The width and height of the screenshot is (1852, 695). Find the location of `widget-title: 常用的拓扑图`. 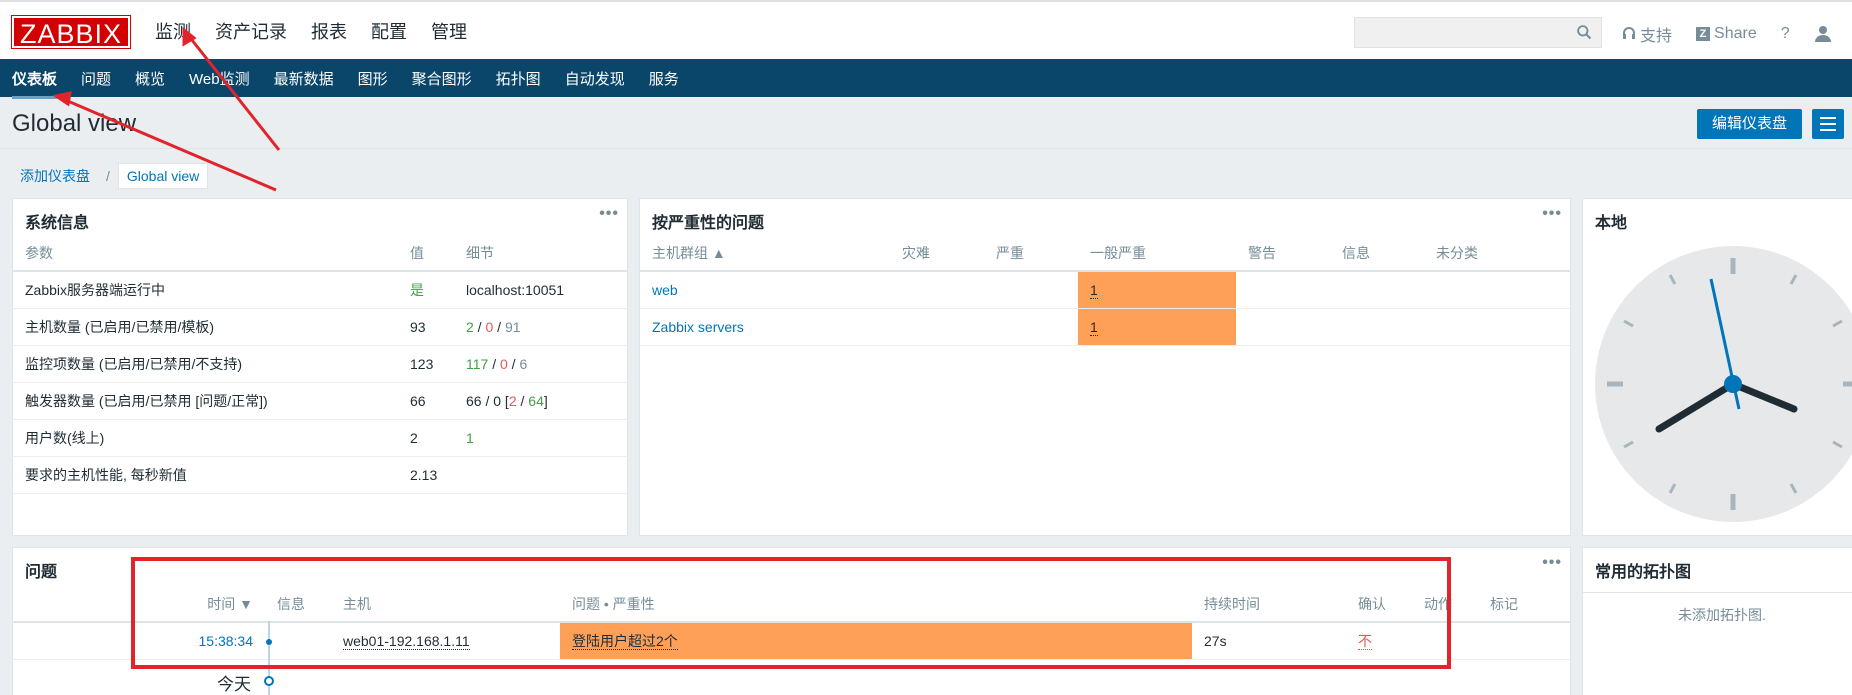

widget-title: 常用的拓扑图 is located at coordinates (1643, 572).